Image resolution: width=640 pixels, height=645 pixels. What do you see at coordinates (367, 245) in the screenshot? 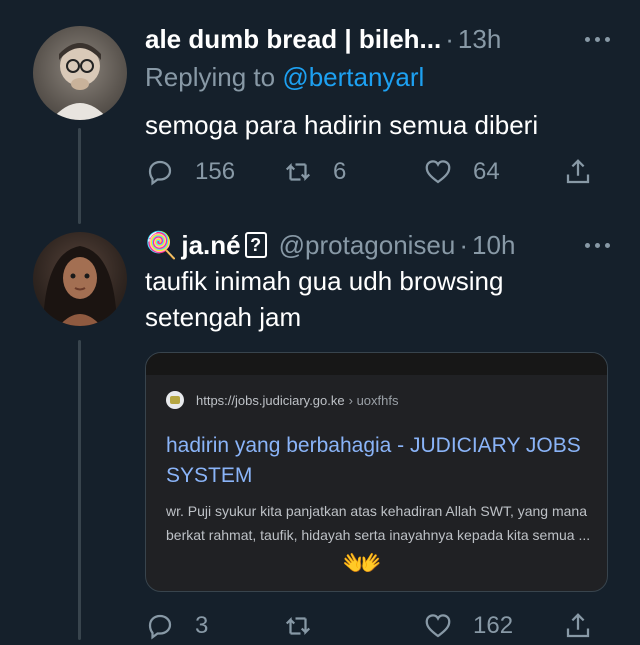
I see `user-handle: @protagoniseu` at bounding box center [367, 245].